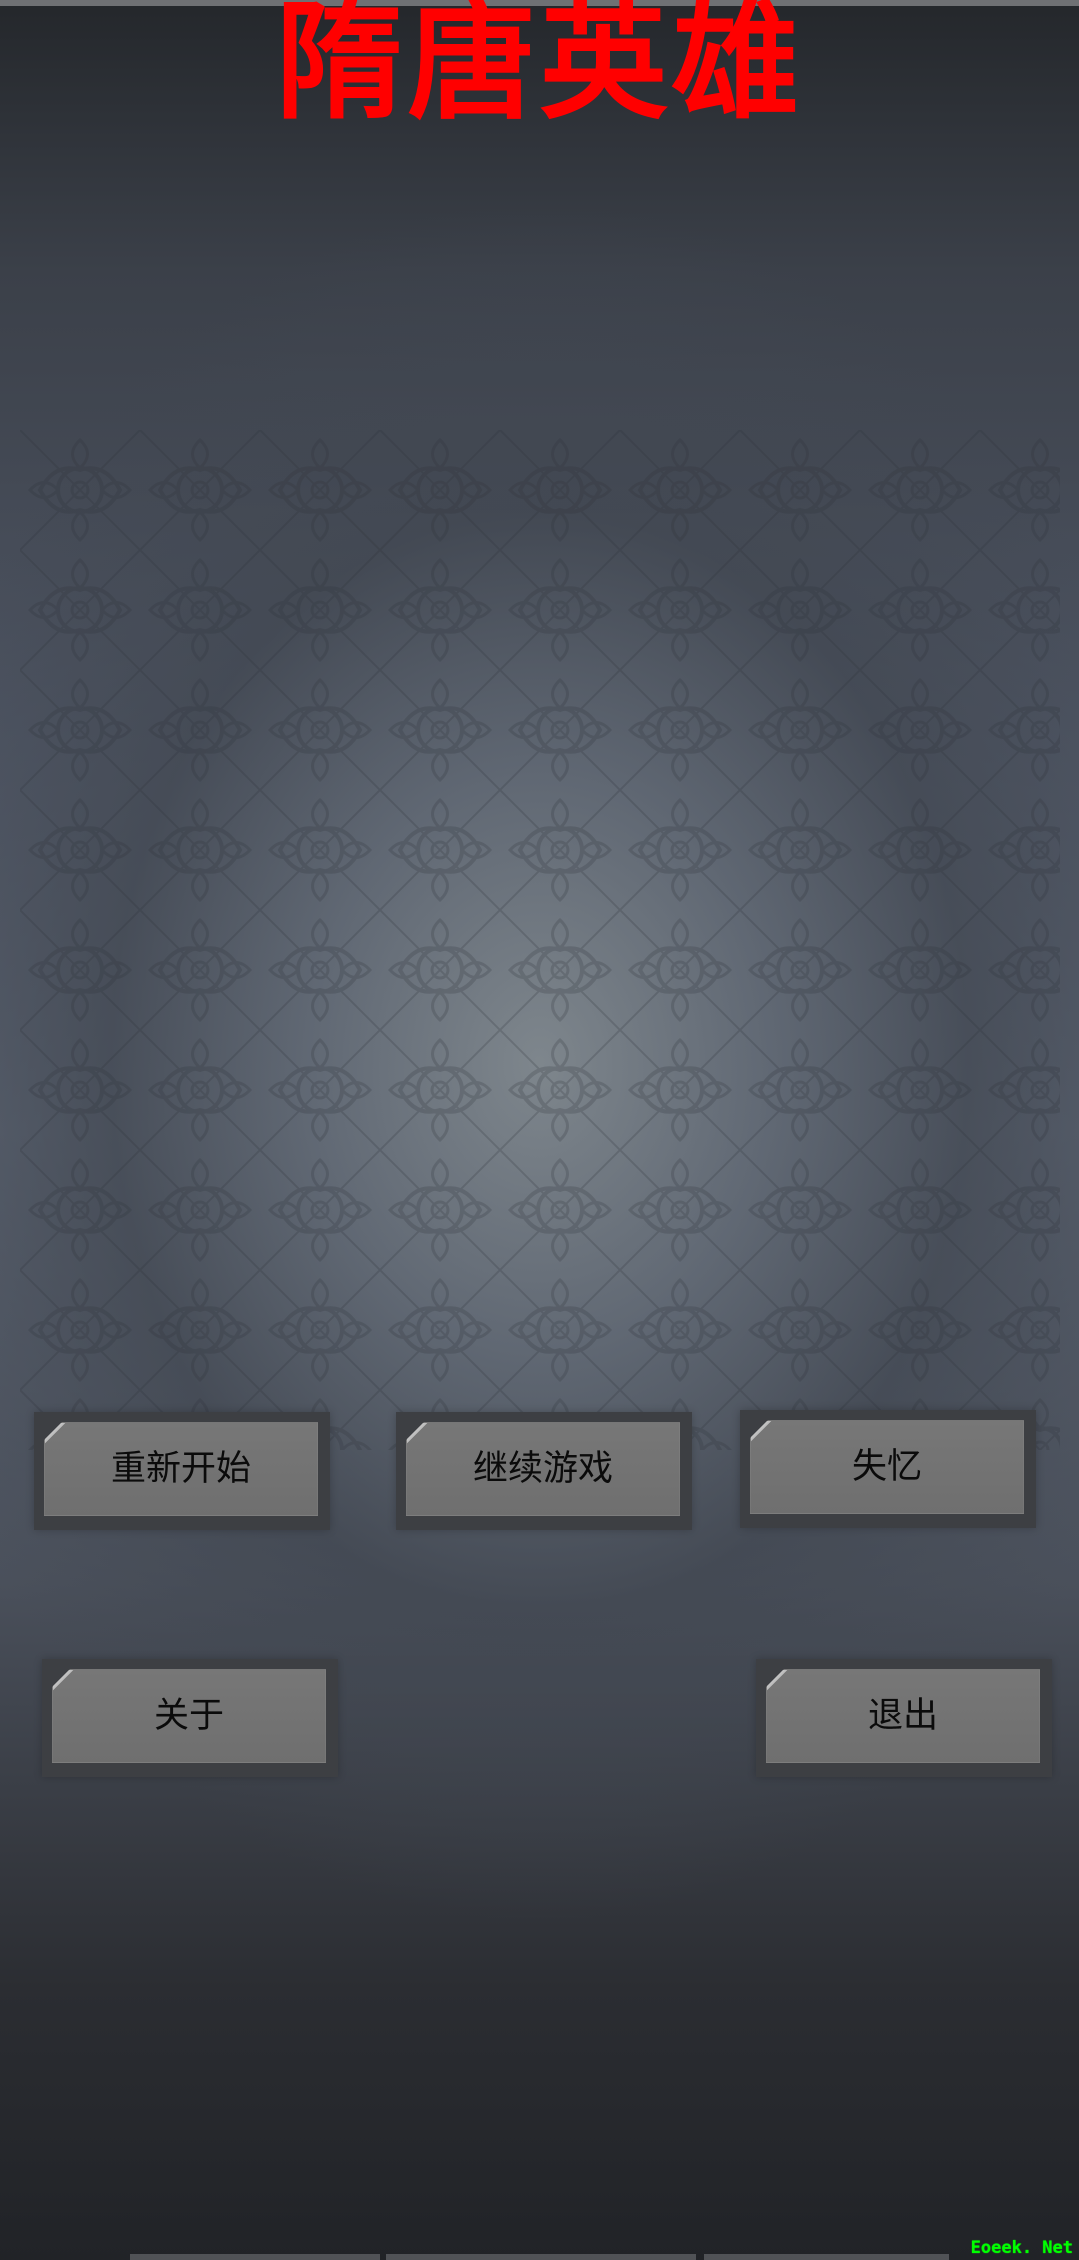 This screenshot has width=1079, height=2260. I want to click on restart-button: 重新开始, so click(182, 1471).